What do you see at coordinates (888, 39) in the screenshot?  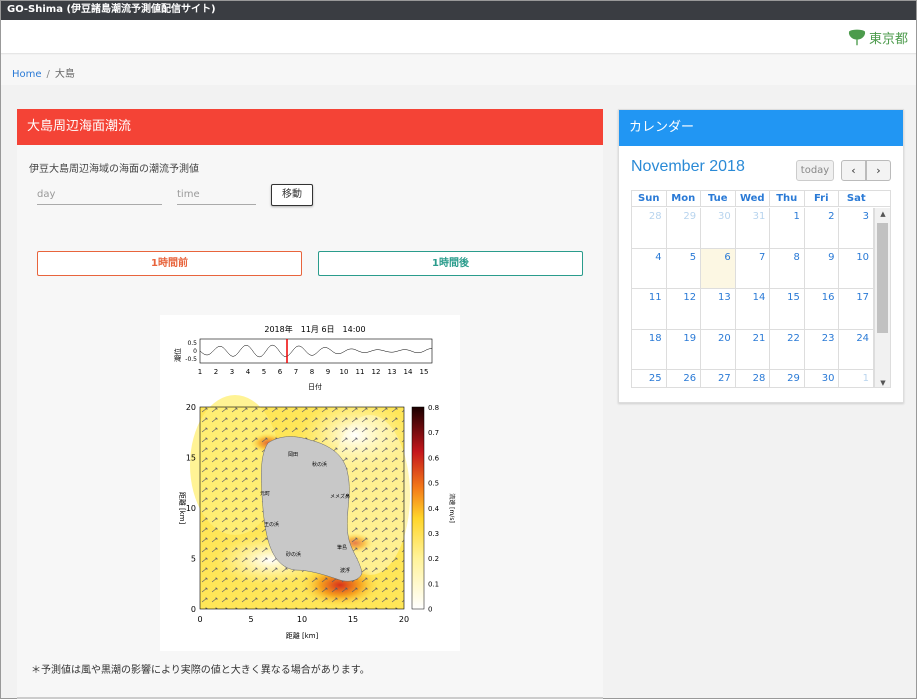 I see `logo-text: 東京都` at bounding box center [888, 39].